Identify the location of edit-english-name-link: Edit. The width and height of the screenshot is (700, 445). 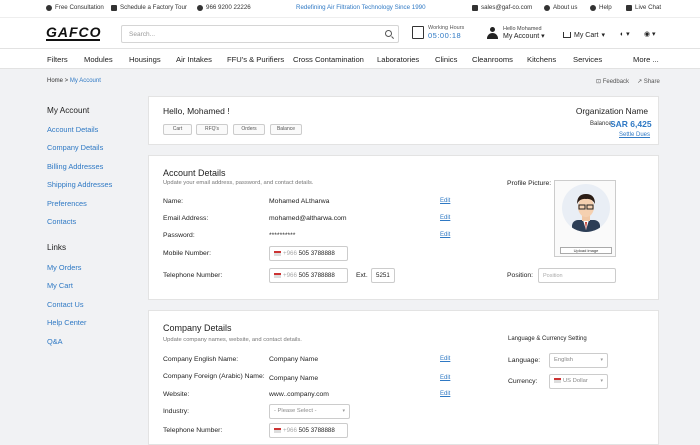
(445, 359).